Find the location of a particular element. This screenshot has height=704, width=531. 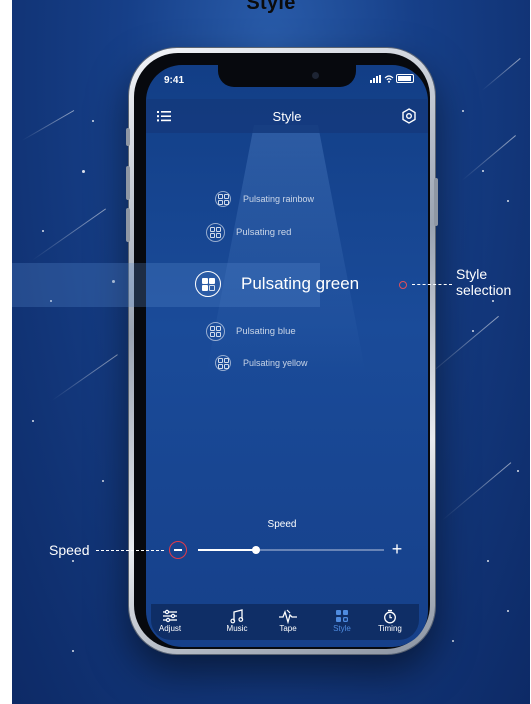

tab-timing: Timing is located at coordinates (390, 620).